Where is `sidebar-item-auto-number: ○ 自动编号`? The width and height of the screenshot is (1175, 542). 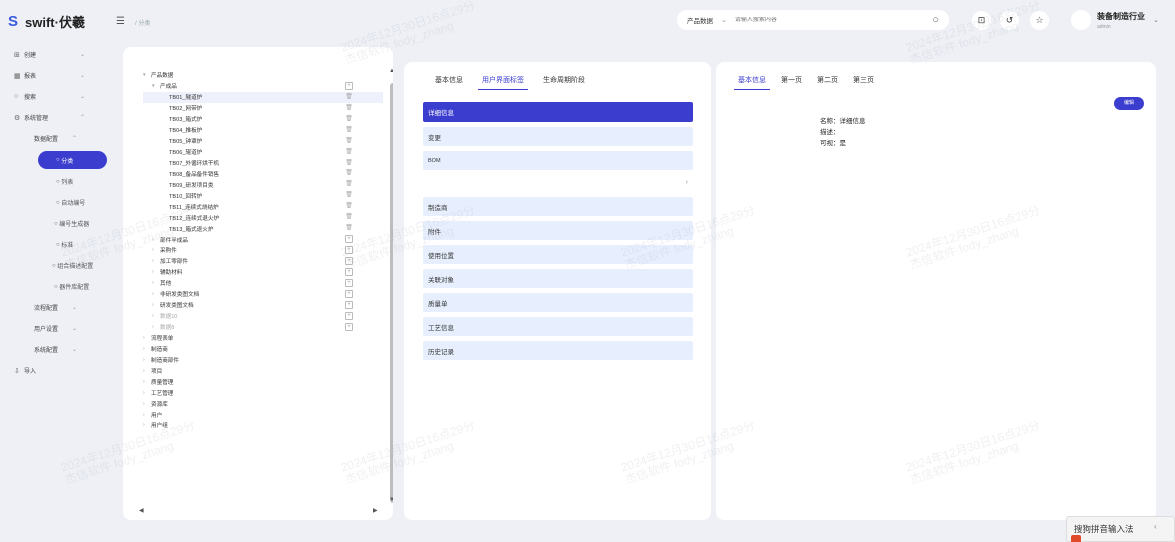 sidebar-item-auto-number: ○ 自动编号 is located at coordinates (58, 202).